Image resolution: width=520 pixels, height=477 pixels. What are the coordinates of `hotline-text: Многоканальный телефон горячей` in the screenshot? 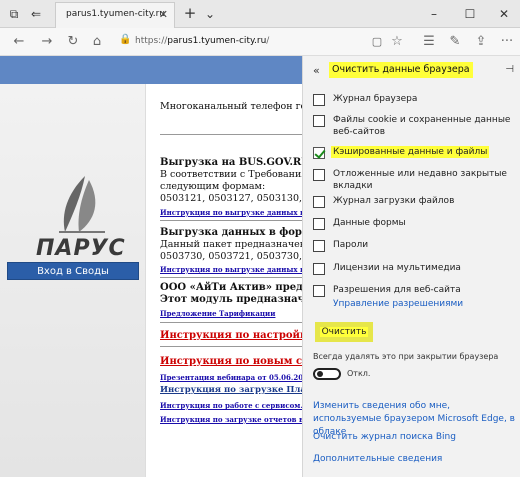 It's located at (231, 106).